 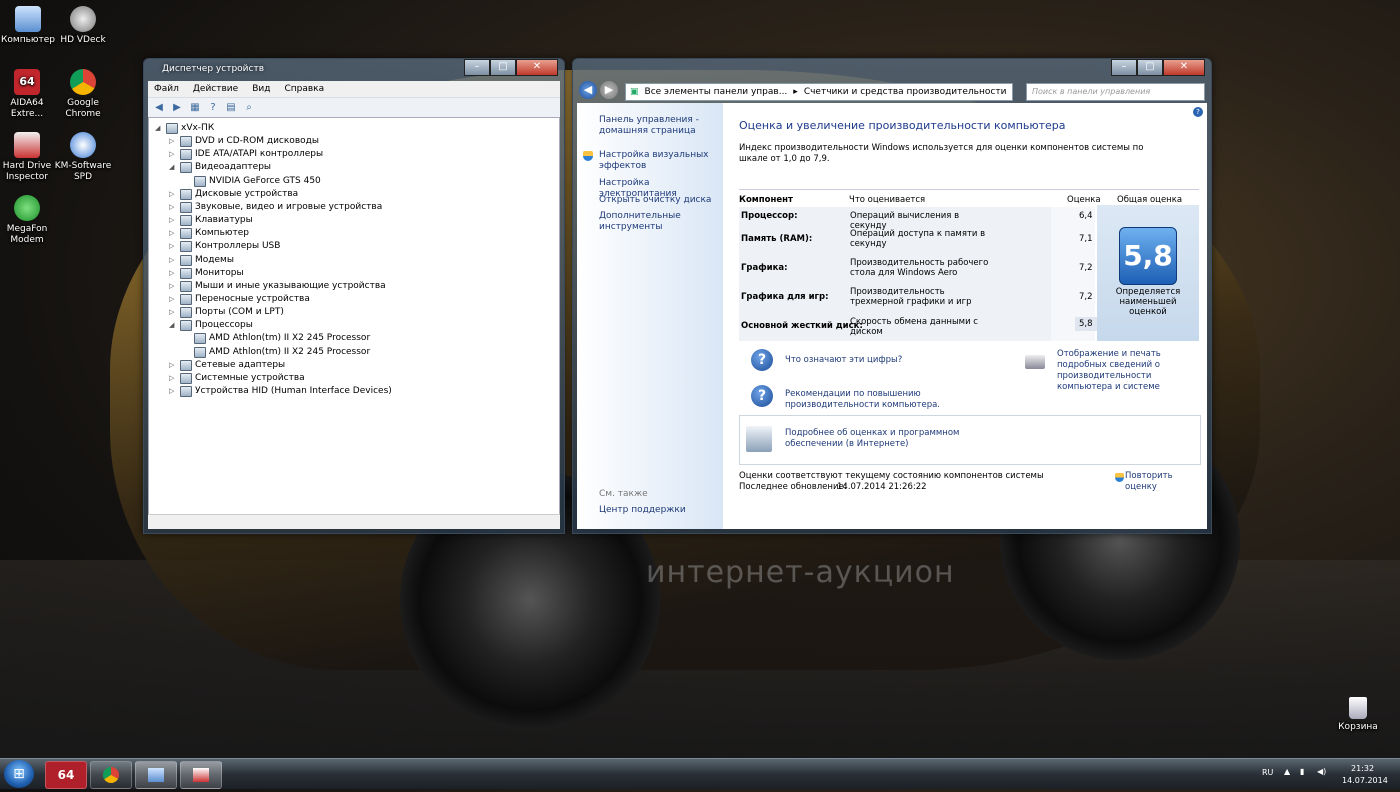 I want to click on tree-node: ▷ Дисковые устройства, so click(x=233, y=194).